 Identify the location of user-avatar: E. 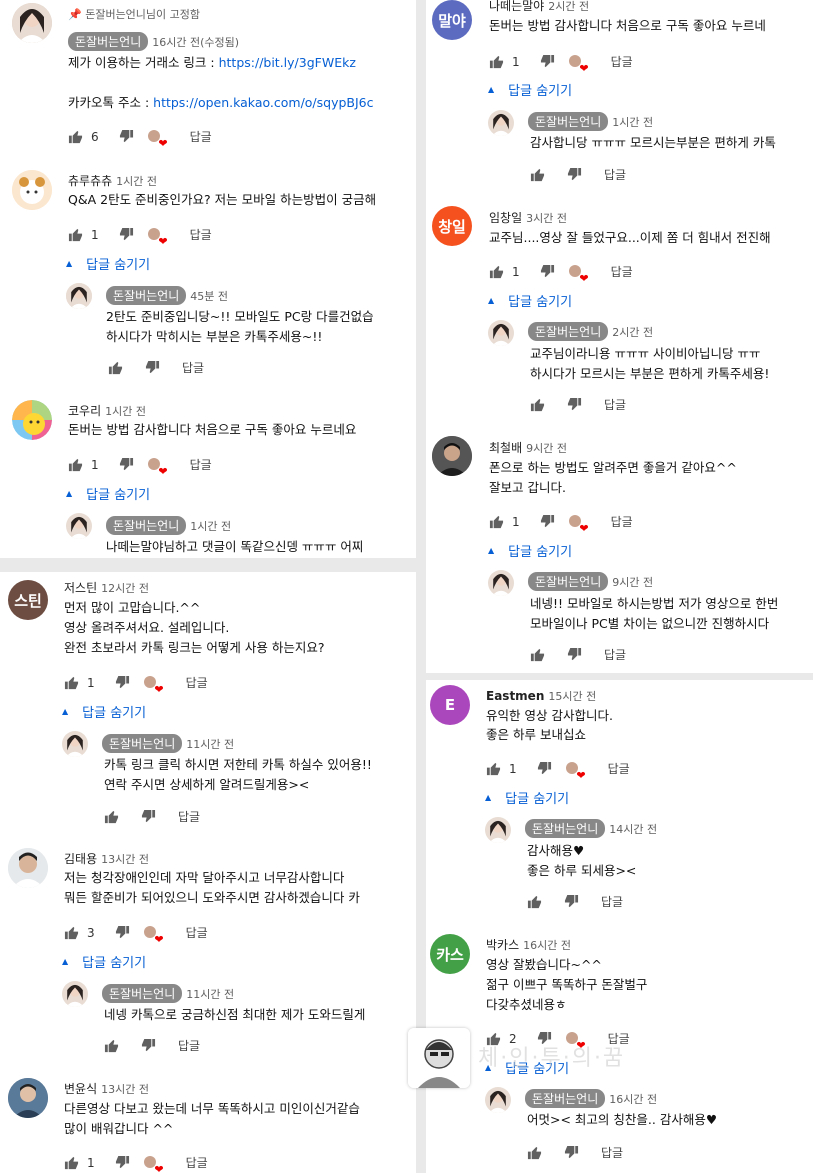
(450, 705).